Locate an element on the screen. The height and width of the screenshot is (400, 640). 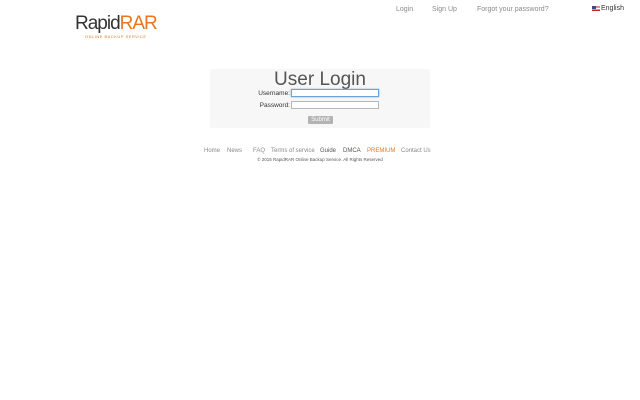
logo-text-rar: RAR is located at coordinates (138, 23).